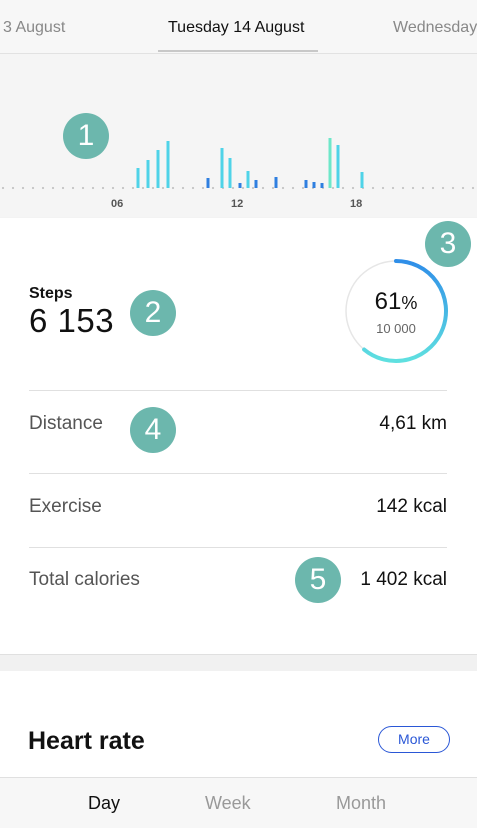  Describe the element at coordinates (448, 244) in the screenshot. I see `annotation-badge-3: 3` at that location.